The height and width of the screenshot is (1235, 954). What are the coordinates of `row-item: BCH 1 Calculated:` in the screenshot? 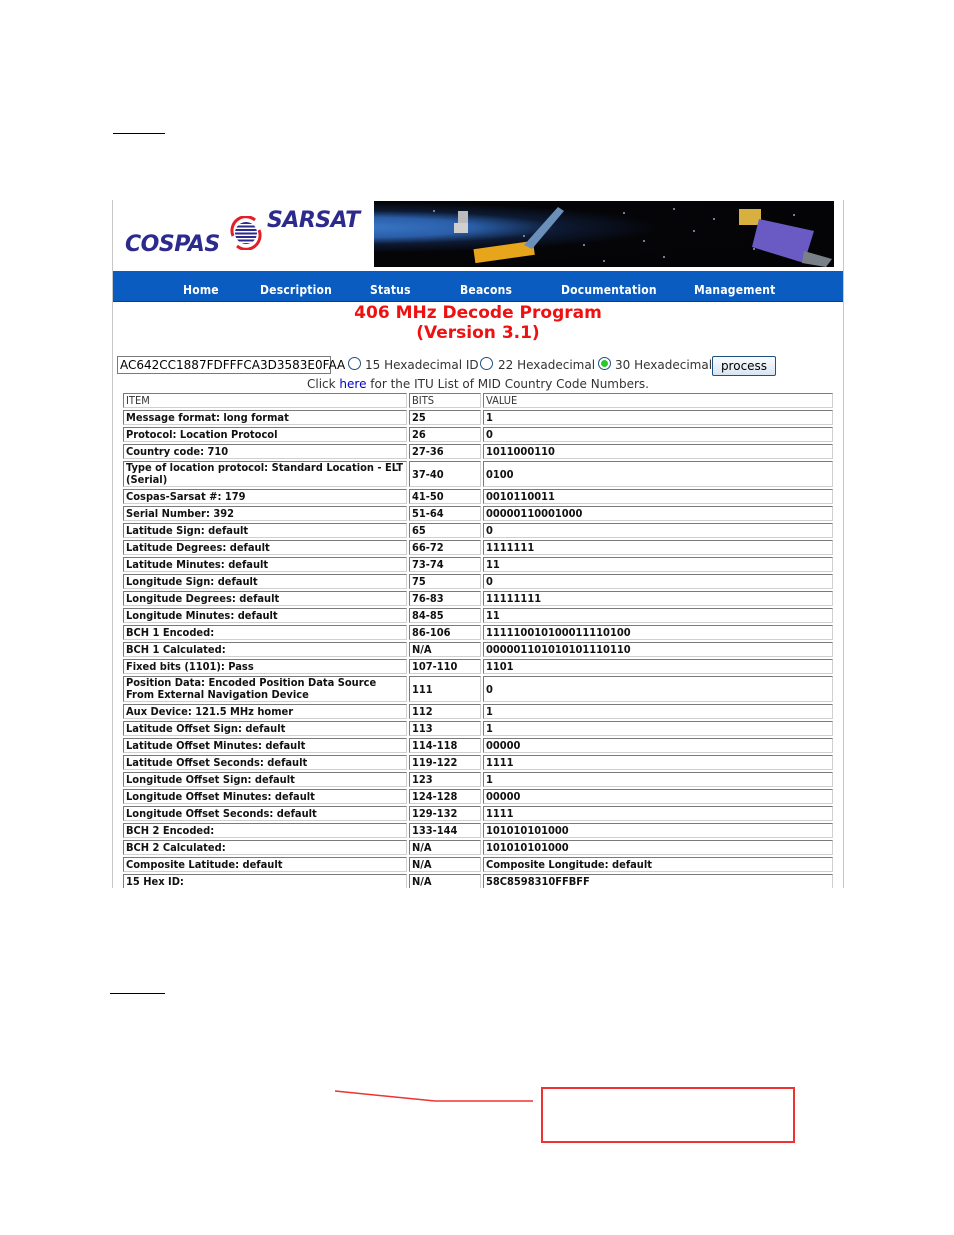 It's located at (265, 649).